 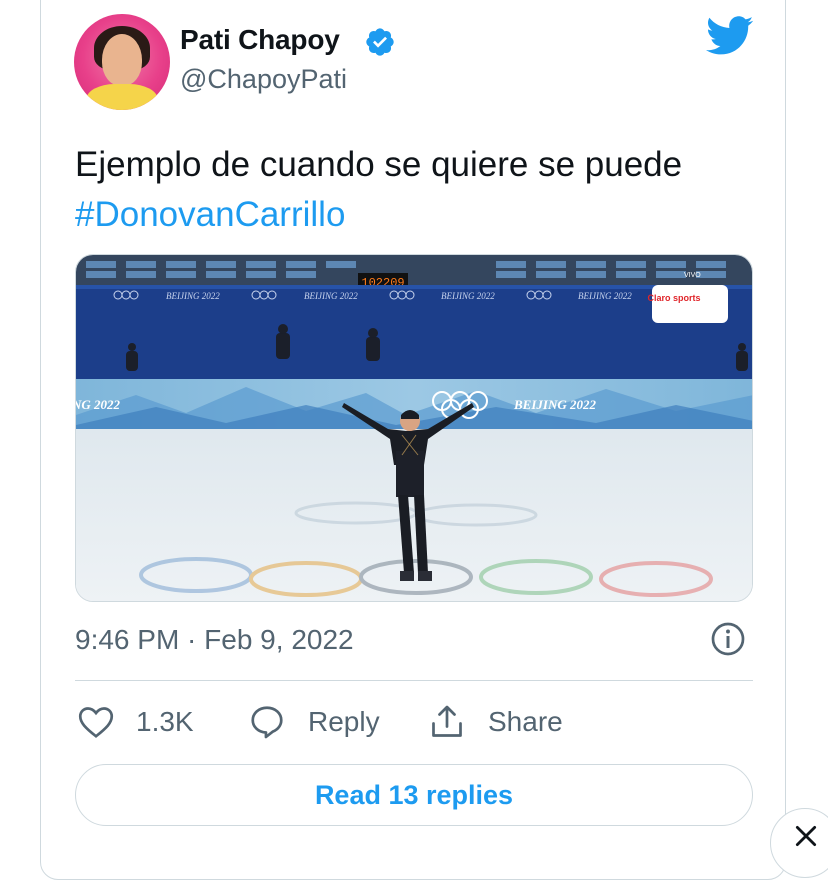 I want to click on info-icon, so click(x=728, y=639).